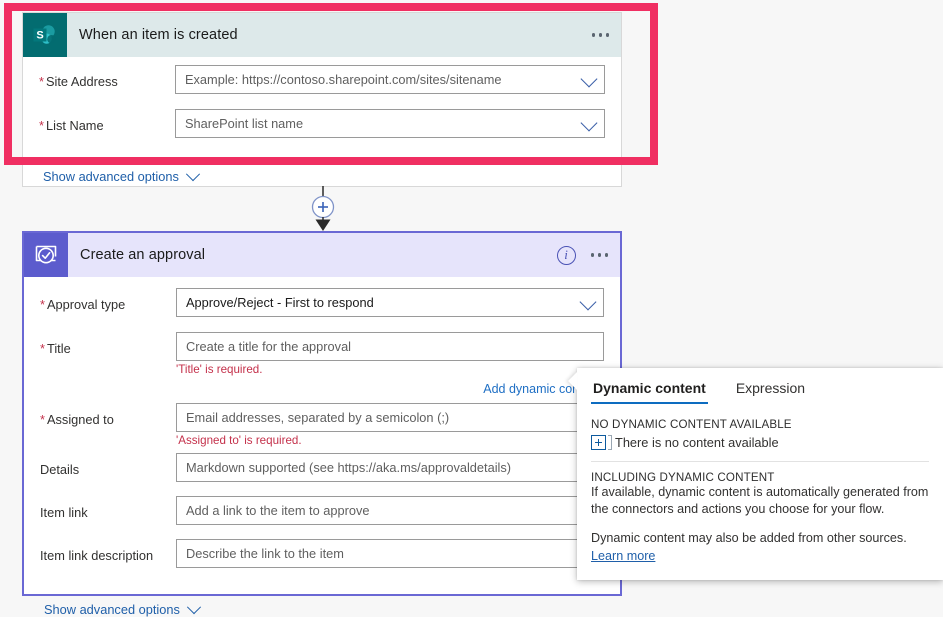 This screenshot has width=943, height=617. What do you see at coordinates (64, 512) in the screenshot?
I see `label-item-link: Item link` at bounding box center [64, 512].